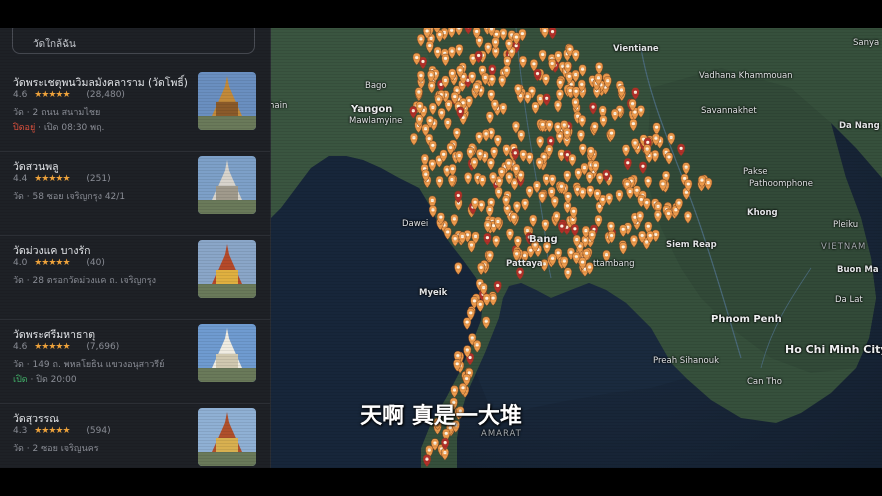 The height and width of the screenshot is (496, 882). I want to click on listing-name: วัดพระเชตุพนวิมลมังคลาราม (วัดโพธิ์), so click(100, 82).